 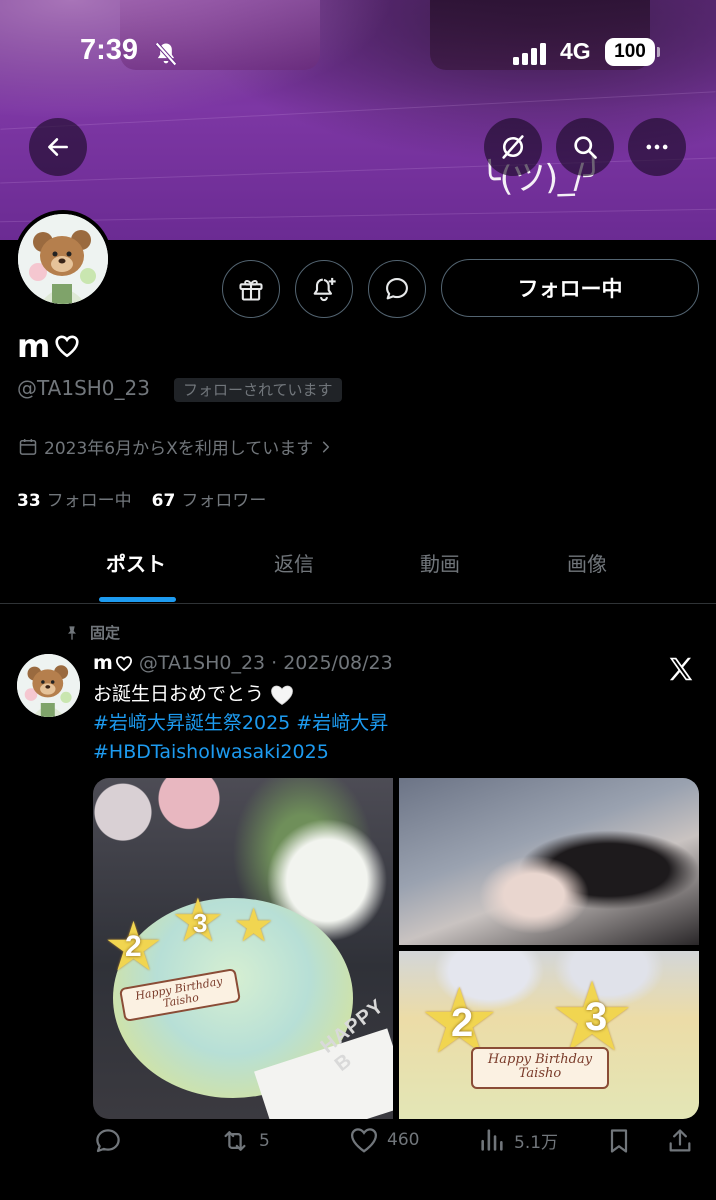 What do you see at coordinates (440, 562) in the screenshot?
I see `tab-videos: 動画` at bounding box center [440, 562].